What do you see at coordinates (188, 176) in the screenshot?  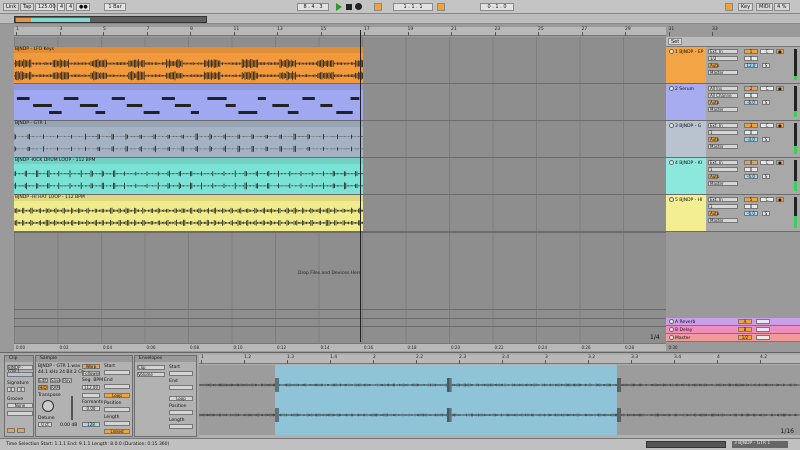 I see `audio-clip: BJNDP -KICK DRUM LOOP - 112 BPM` at bounding box center [188, 176].